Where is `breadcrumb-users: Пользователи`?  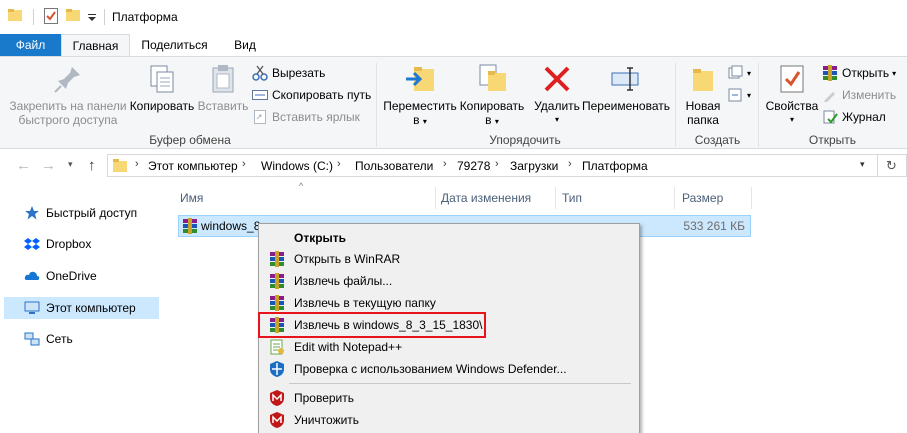 breadcrumb-users: Пользователи is located at coordinates (394, 166).